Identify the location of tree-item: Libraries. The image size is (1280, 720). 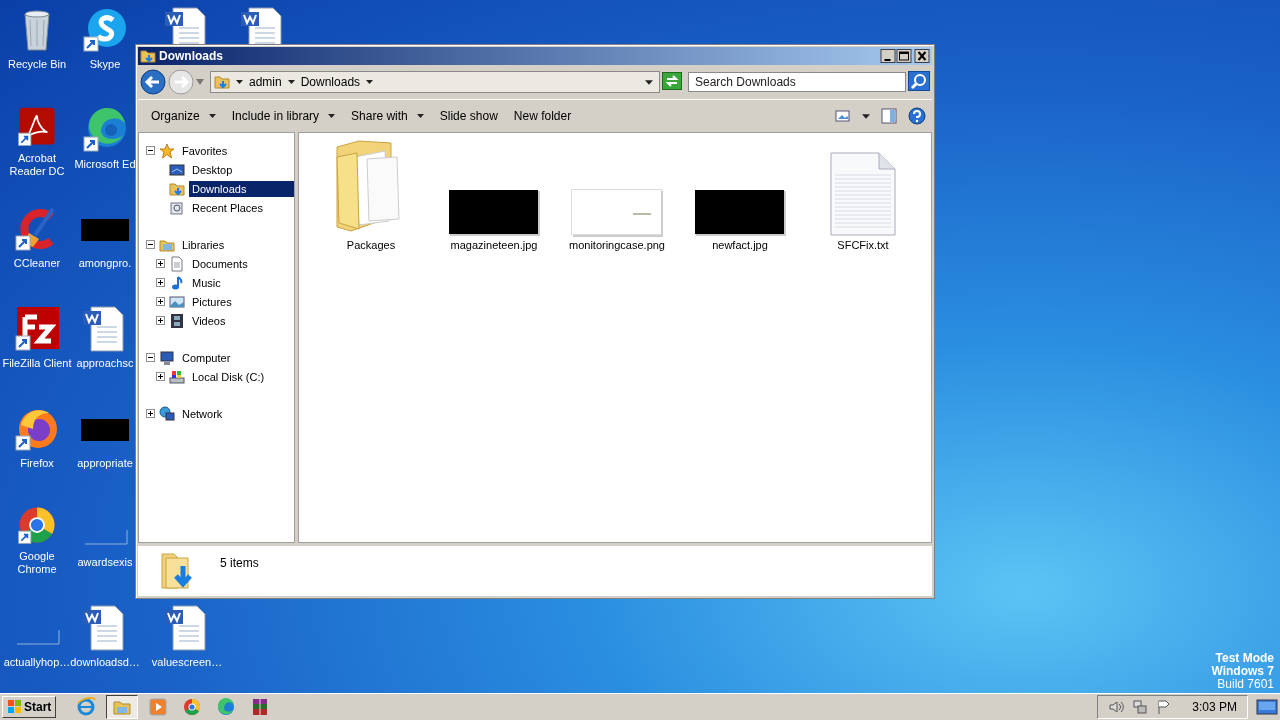
(236, 244).